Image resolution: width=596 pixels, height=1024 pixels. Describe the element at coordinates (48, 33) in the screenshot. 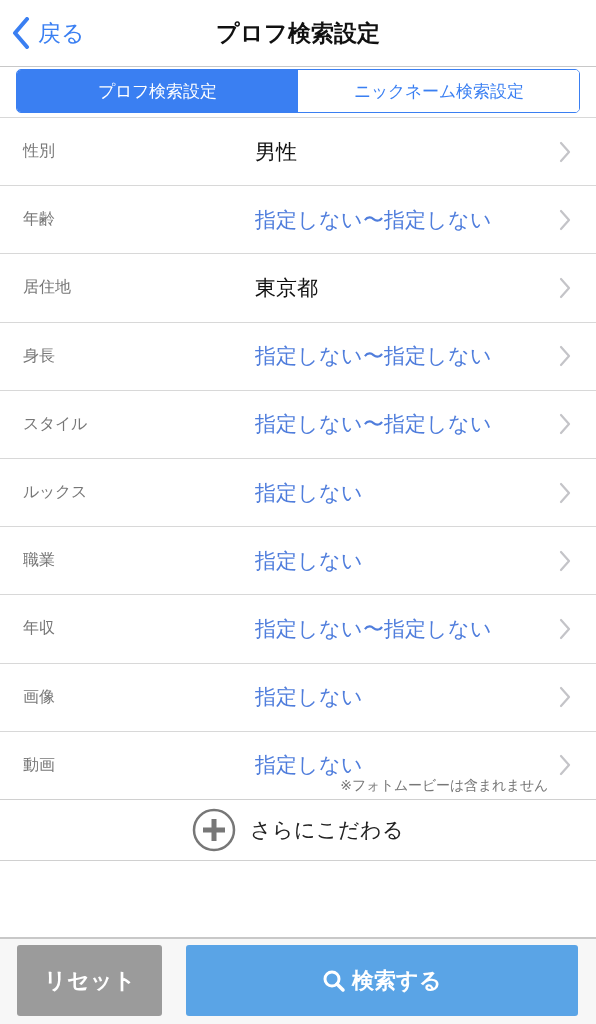

I see `back-button: 戻る` at that location.